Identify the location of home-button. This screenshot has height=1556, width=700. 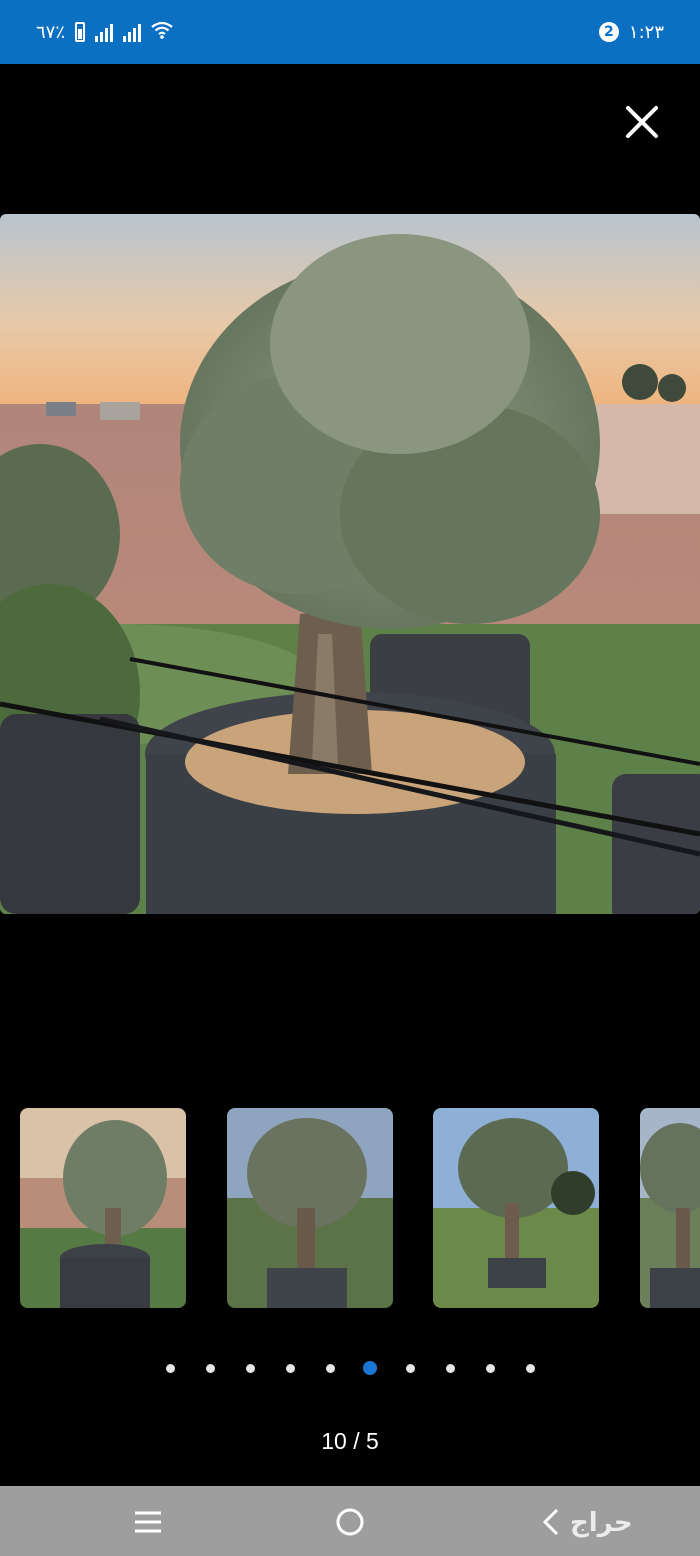
(350, 1522).